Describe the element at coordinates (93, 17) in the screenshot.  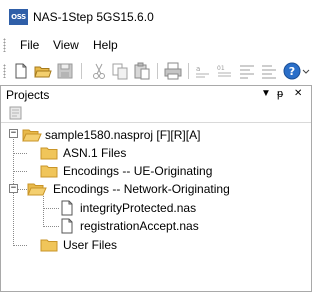
I see `window-title: NAS-1Step 5GS15.6.0` at that location.